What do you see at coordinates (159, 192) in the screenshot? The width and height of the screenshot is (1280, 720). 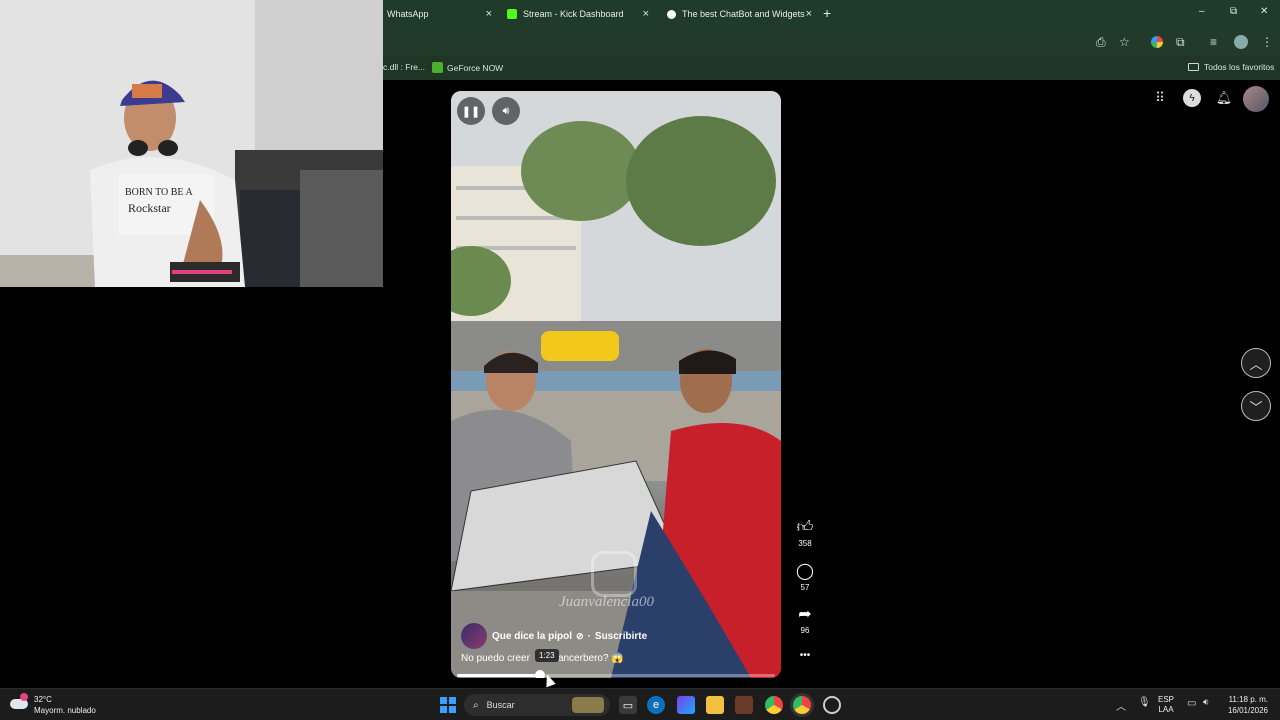 I see `svg-text: BORN TO BE A` at bounding box center [159, 192].